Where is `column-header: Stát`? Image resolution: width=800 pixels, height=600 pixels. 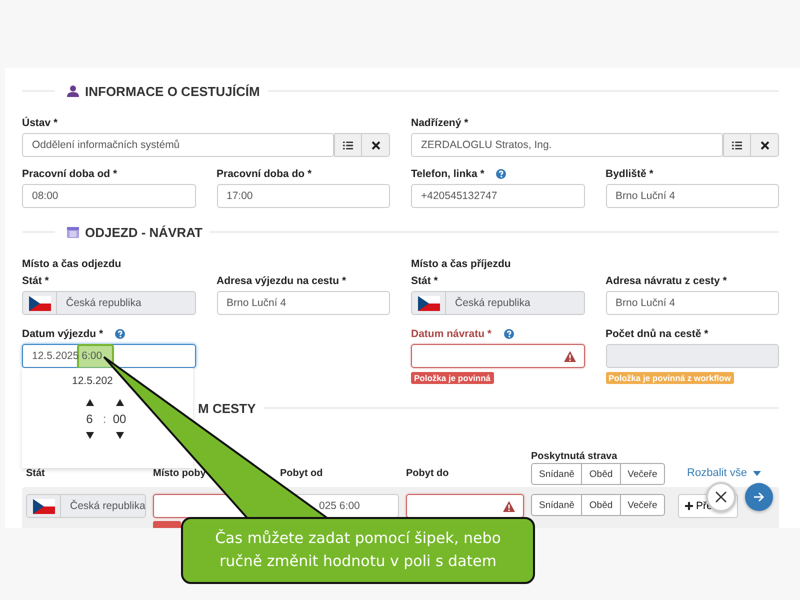 column-header: Stát is located at coordinates (36, 474).